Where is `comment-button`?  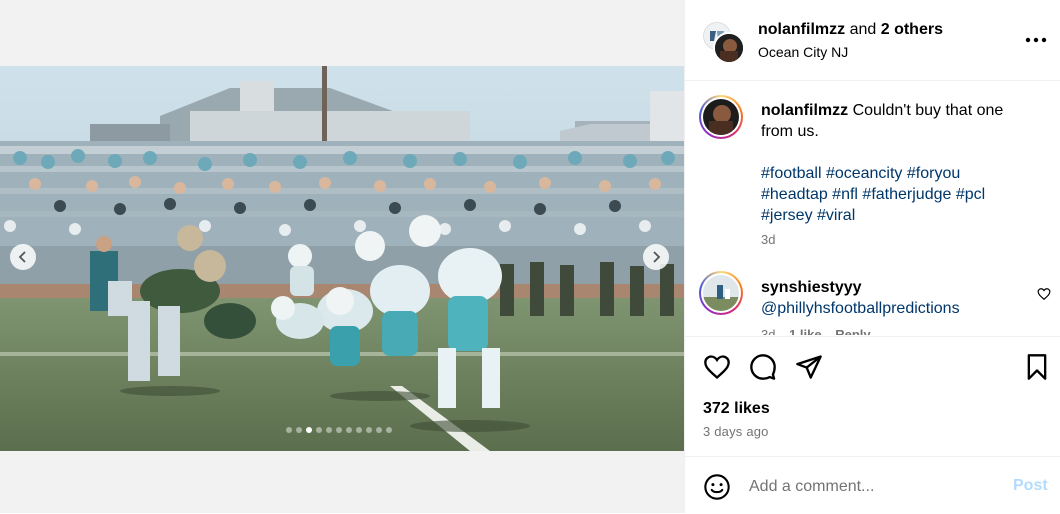 comment-button is located at coordinates (763, 367).